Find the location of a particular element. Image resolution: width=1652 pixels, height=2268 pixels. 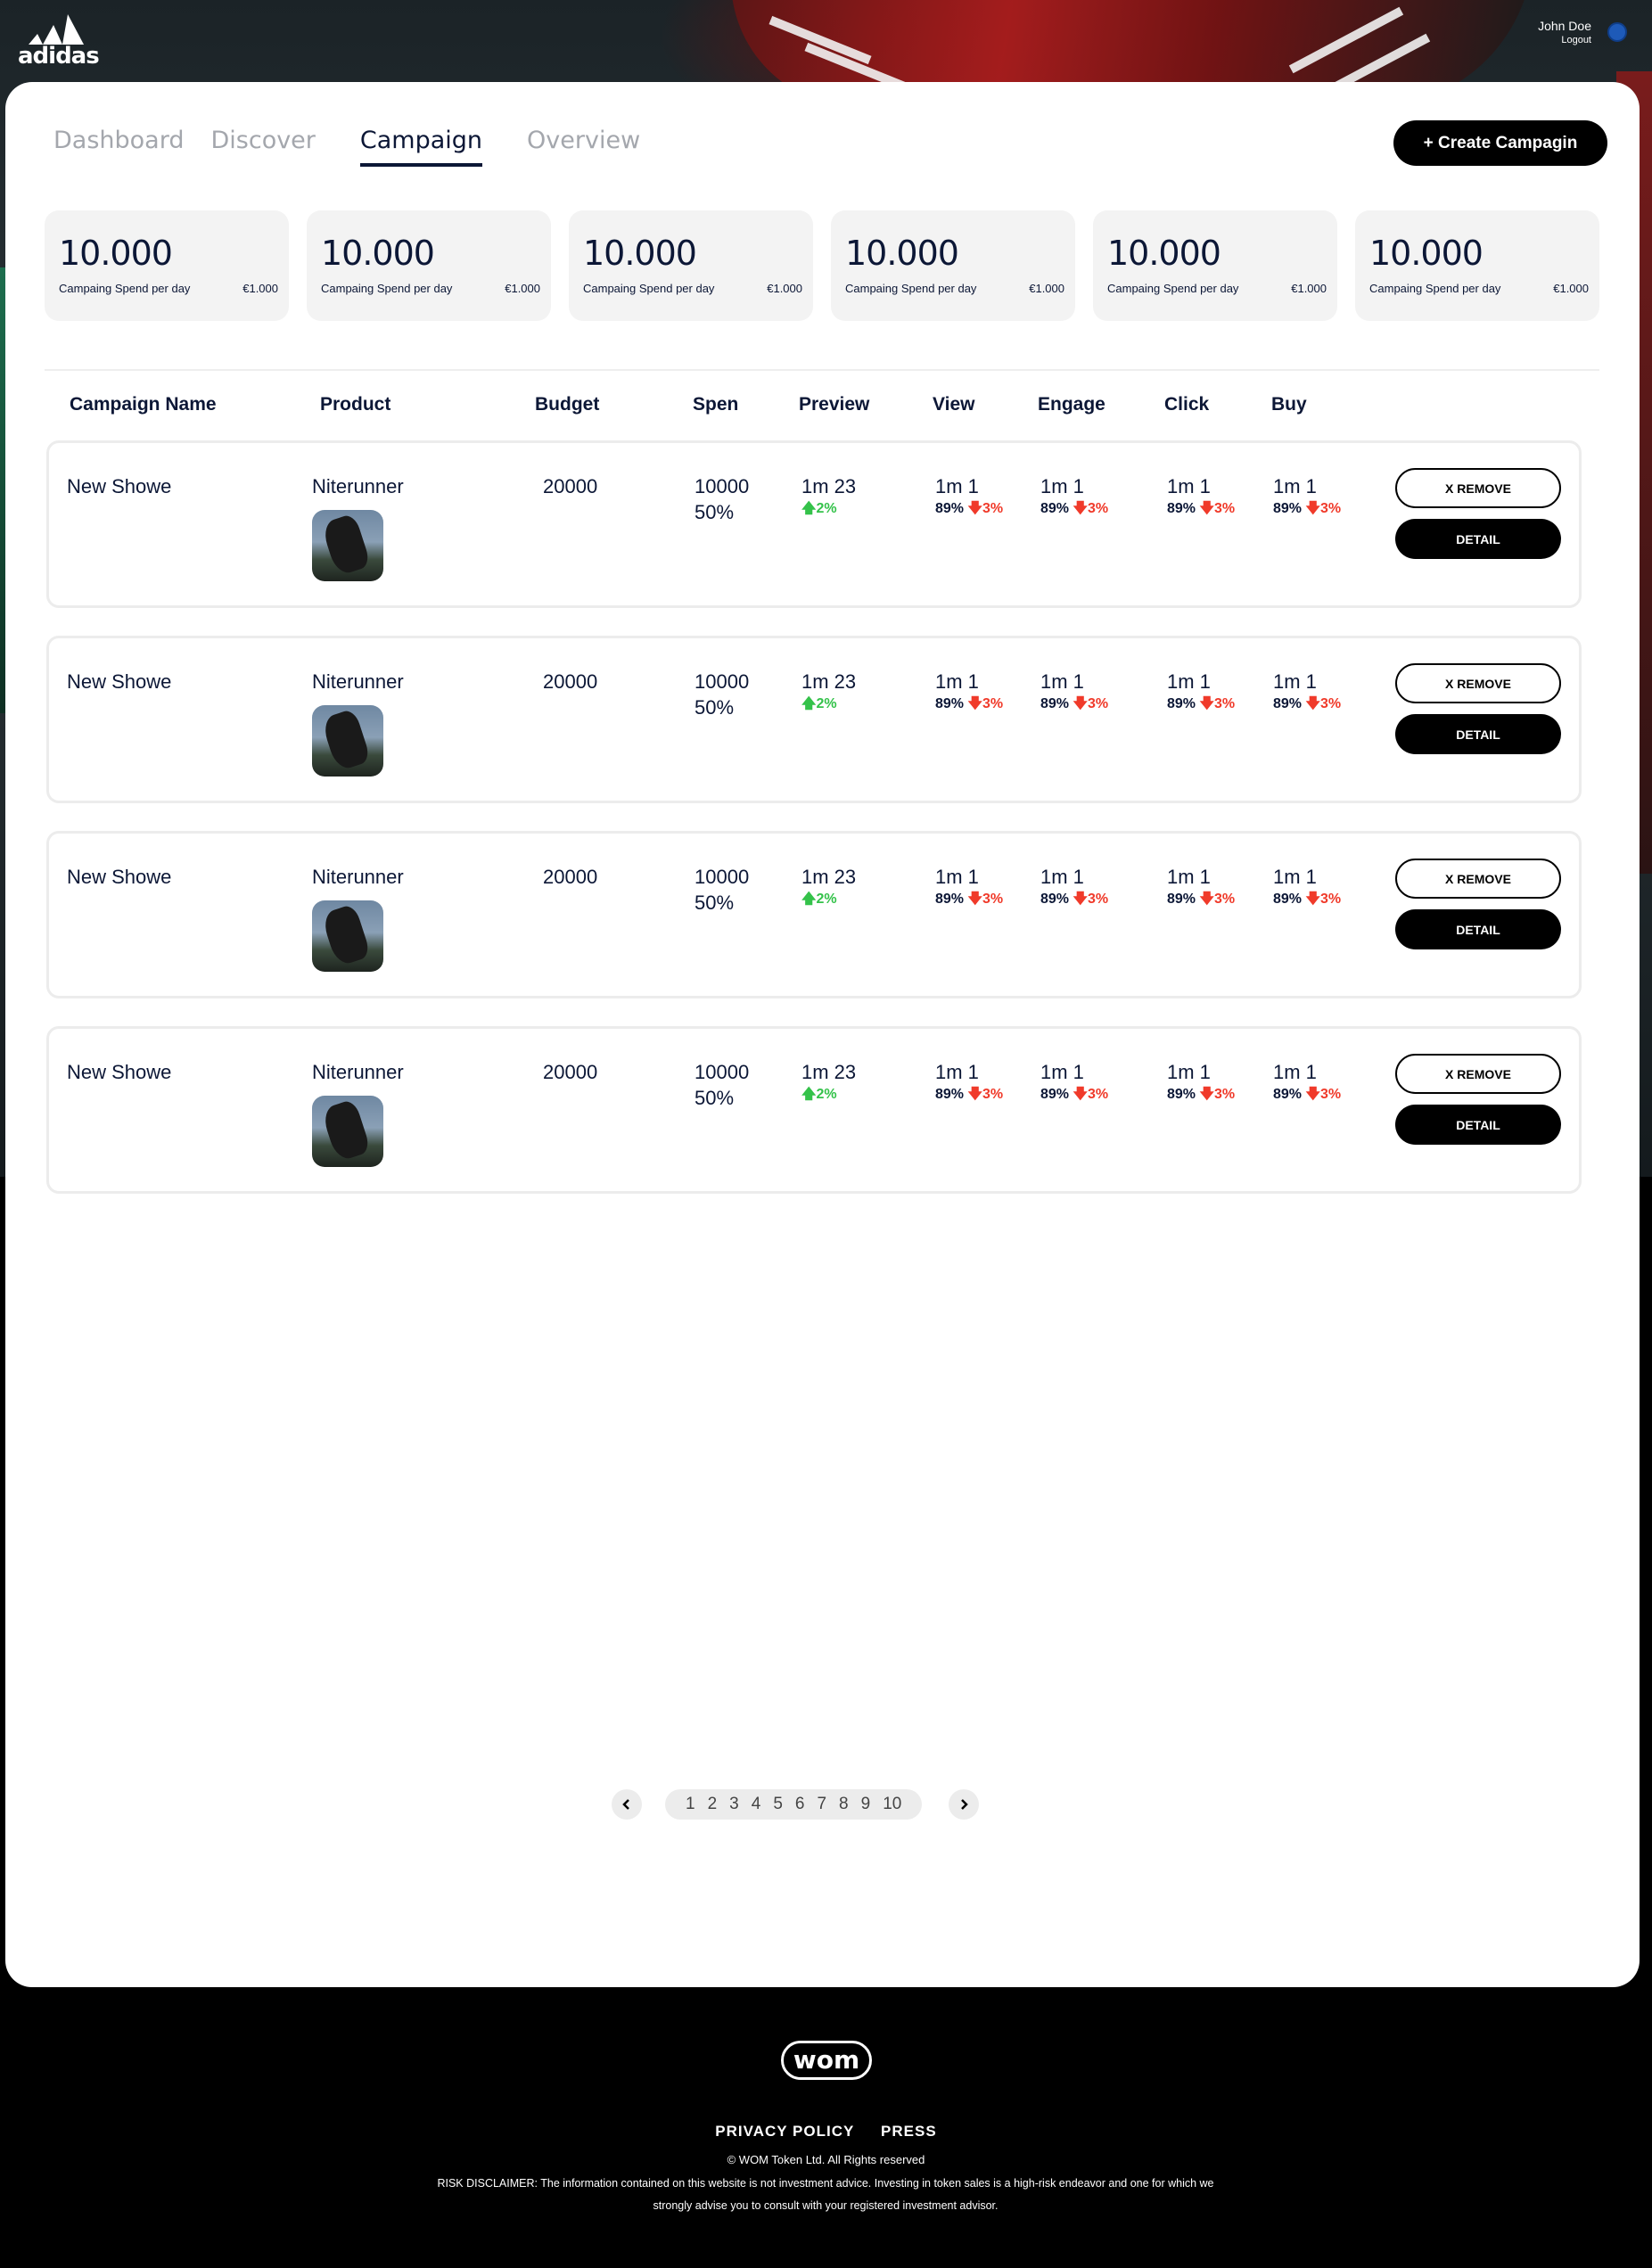

engage-percent: 89% is located at coordinates (1055, 899).